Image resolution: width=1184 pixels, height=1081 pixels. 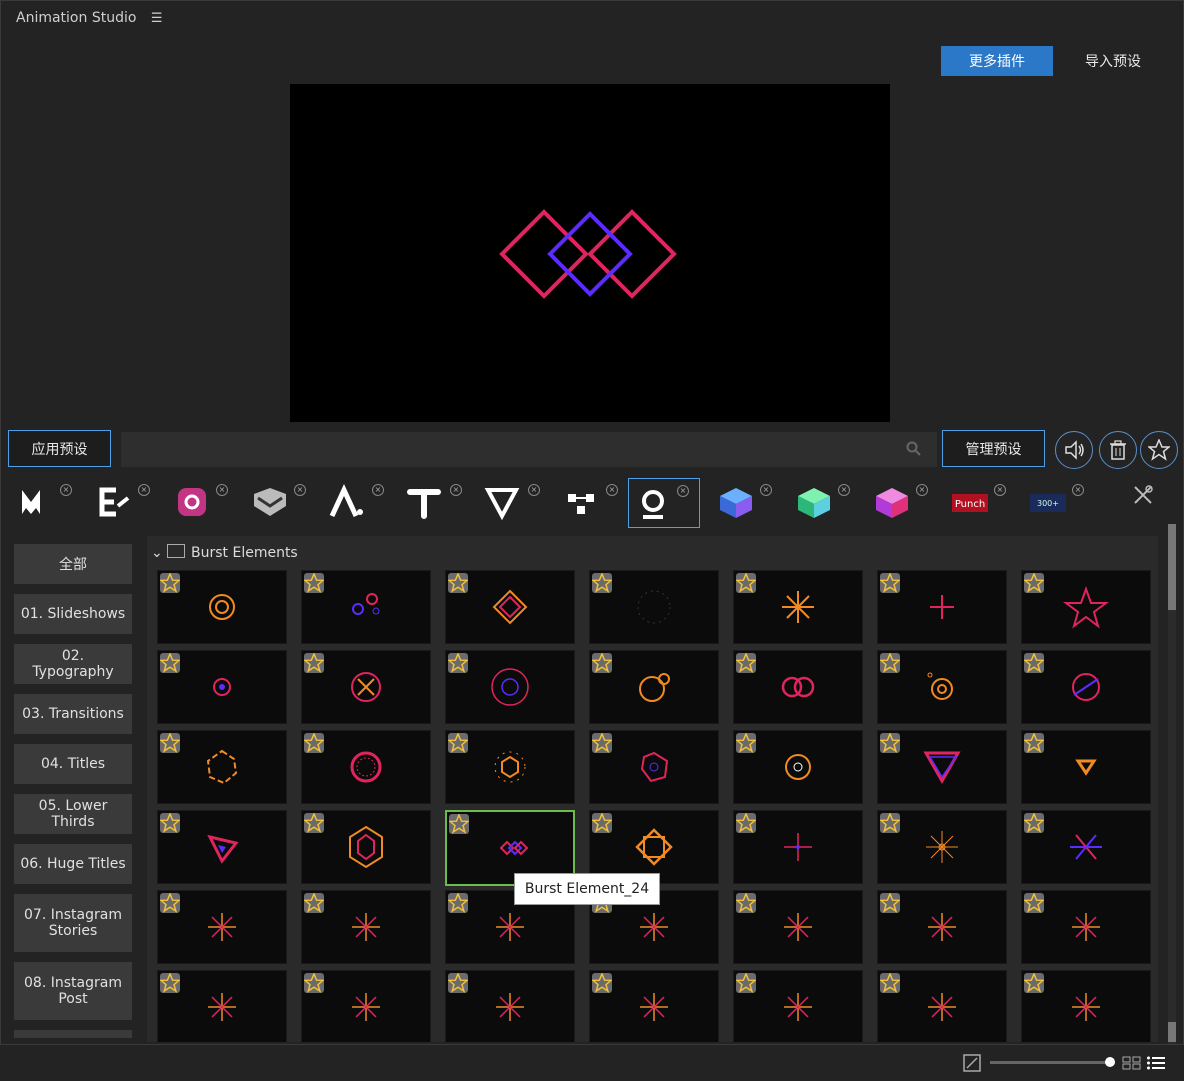 I want to click on plugin-cube-blue: ×, so click(x=747, y=502).